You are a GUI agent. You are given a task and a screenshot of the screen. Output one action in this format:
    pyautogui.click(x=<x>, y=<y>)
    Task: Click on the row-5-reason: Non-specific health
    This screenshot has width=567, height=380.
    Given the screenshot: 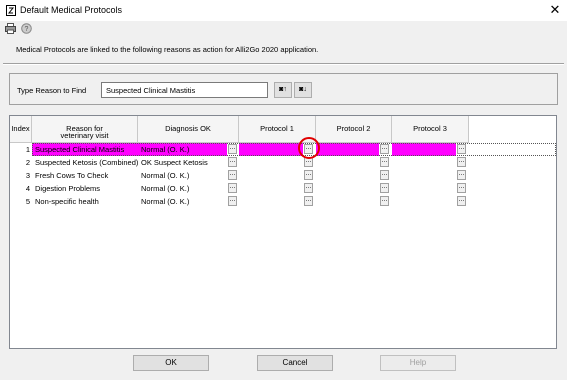 What is the action you would take?
    pyautogui.click(x=85, y=201)
    